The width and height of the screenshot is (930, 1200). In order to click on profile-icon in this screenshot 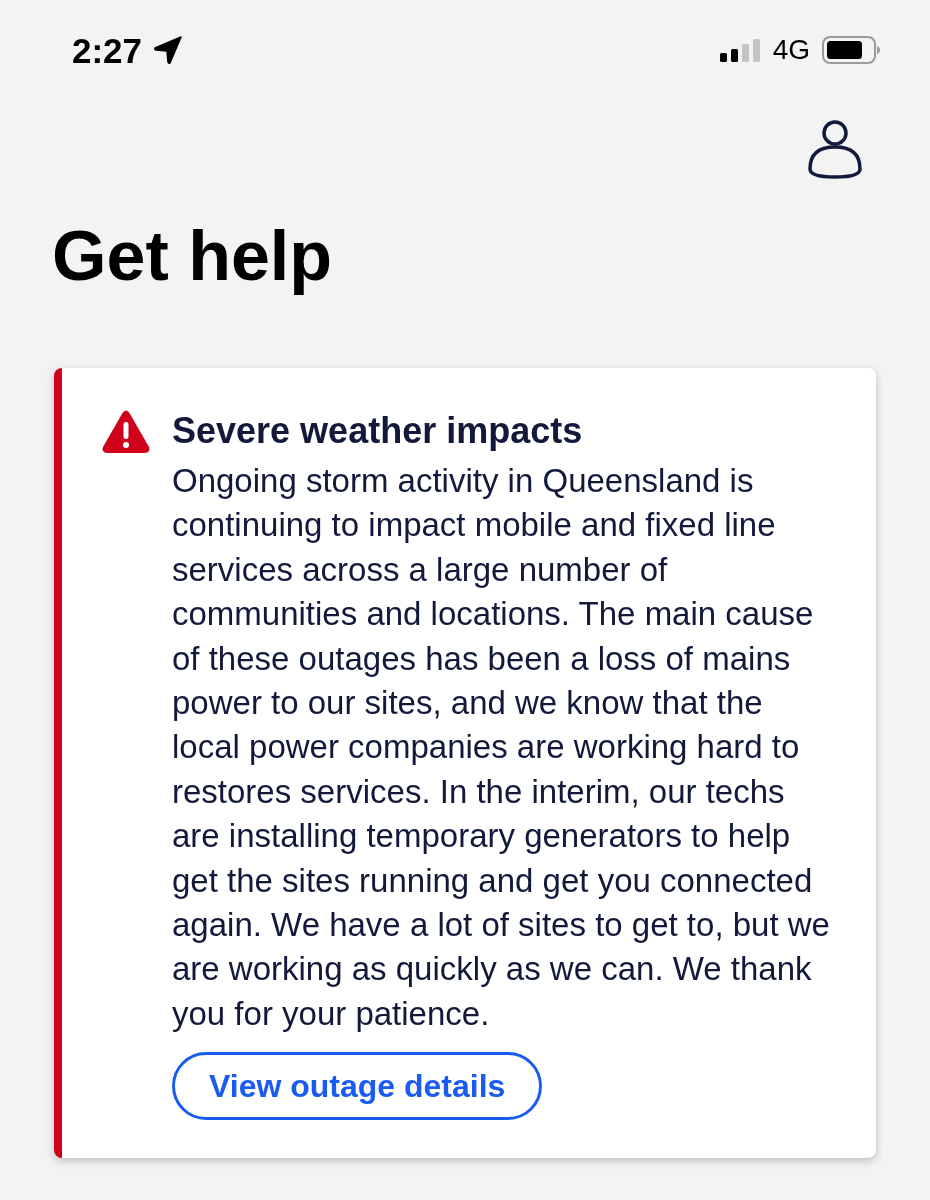, I will do `click(835, 150)`.